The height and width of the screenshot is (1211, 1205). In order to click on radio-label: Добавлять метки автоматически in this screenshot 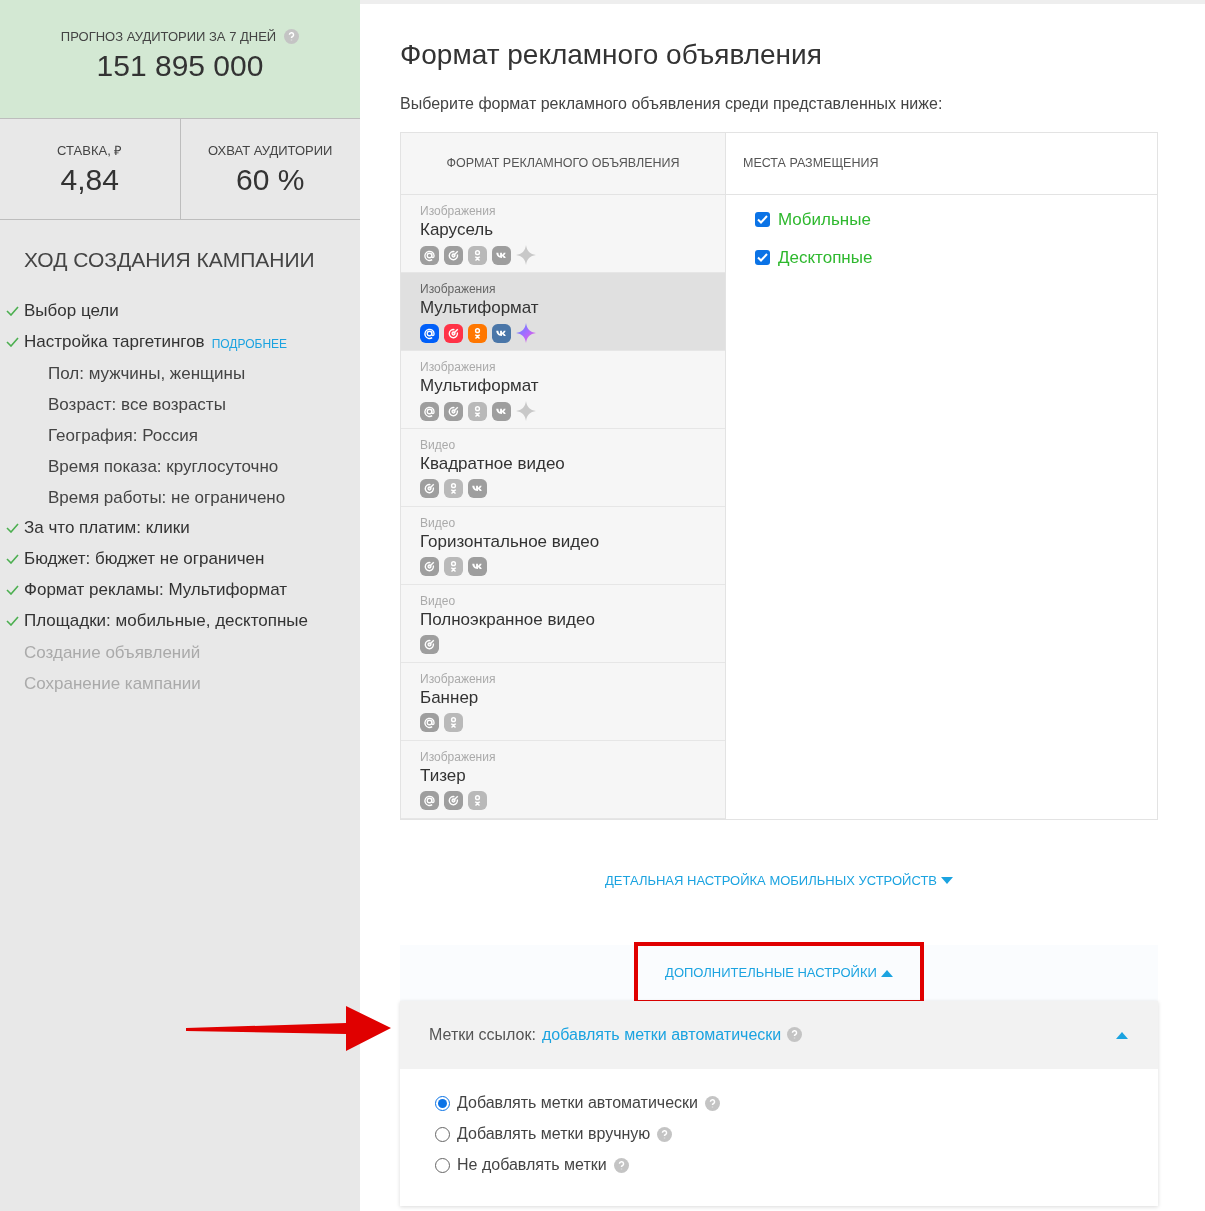, I will do `click(577, 1103)`.